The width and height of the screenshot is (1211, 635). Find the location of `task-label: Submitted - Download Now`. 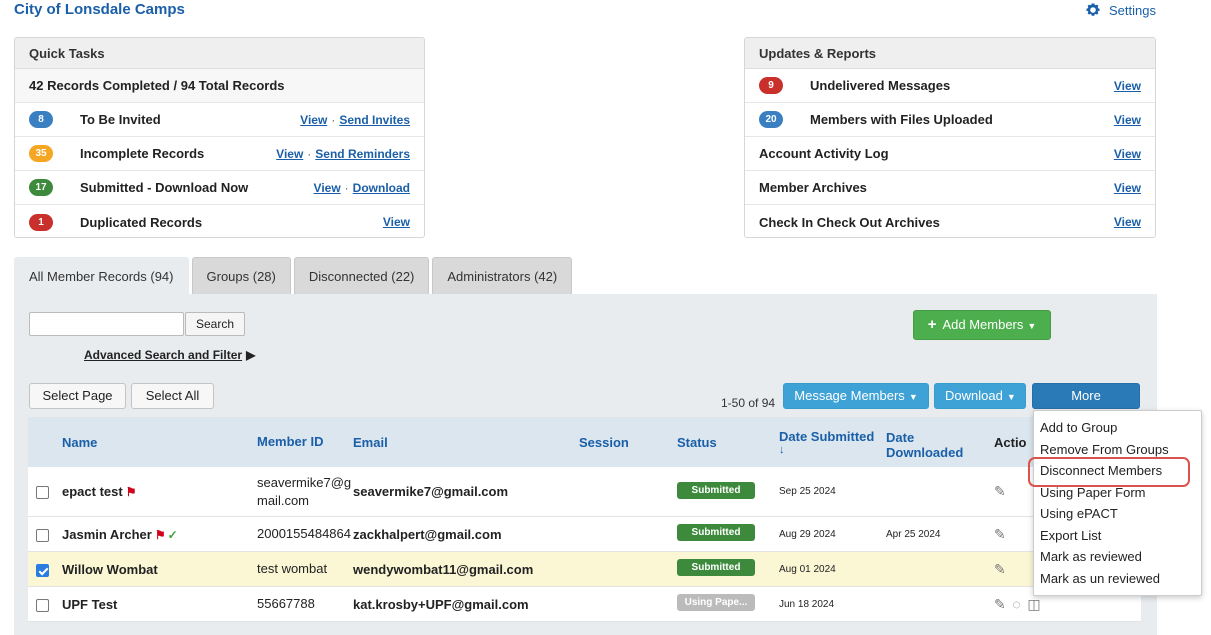

task-label: Submitted - Download Now is located at coordinates (164, 187).